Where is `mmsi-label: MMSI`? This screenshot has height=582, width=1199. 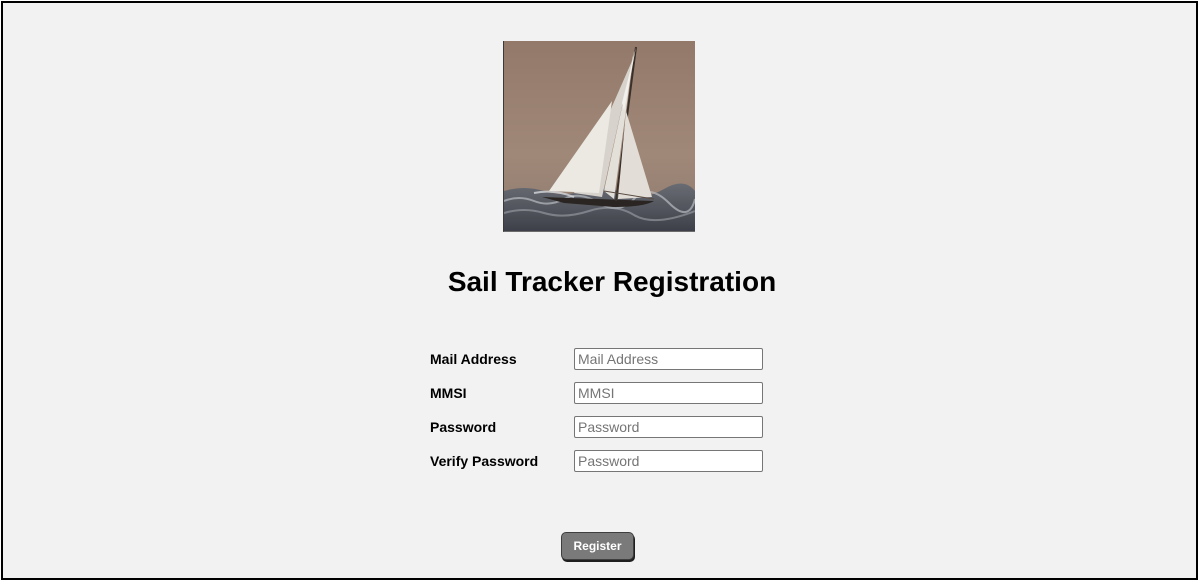 mmsi-label: MMSI is located at coordinates (448, 393).